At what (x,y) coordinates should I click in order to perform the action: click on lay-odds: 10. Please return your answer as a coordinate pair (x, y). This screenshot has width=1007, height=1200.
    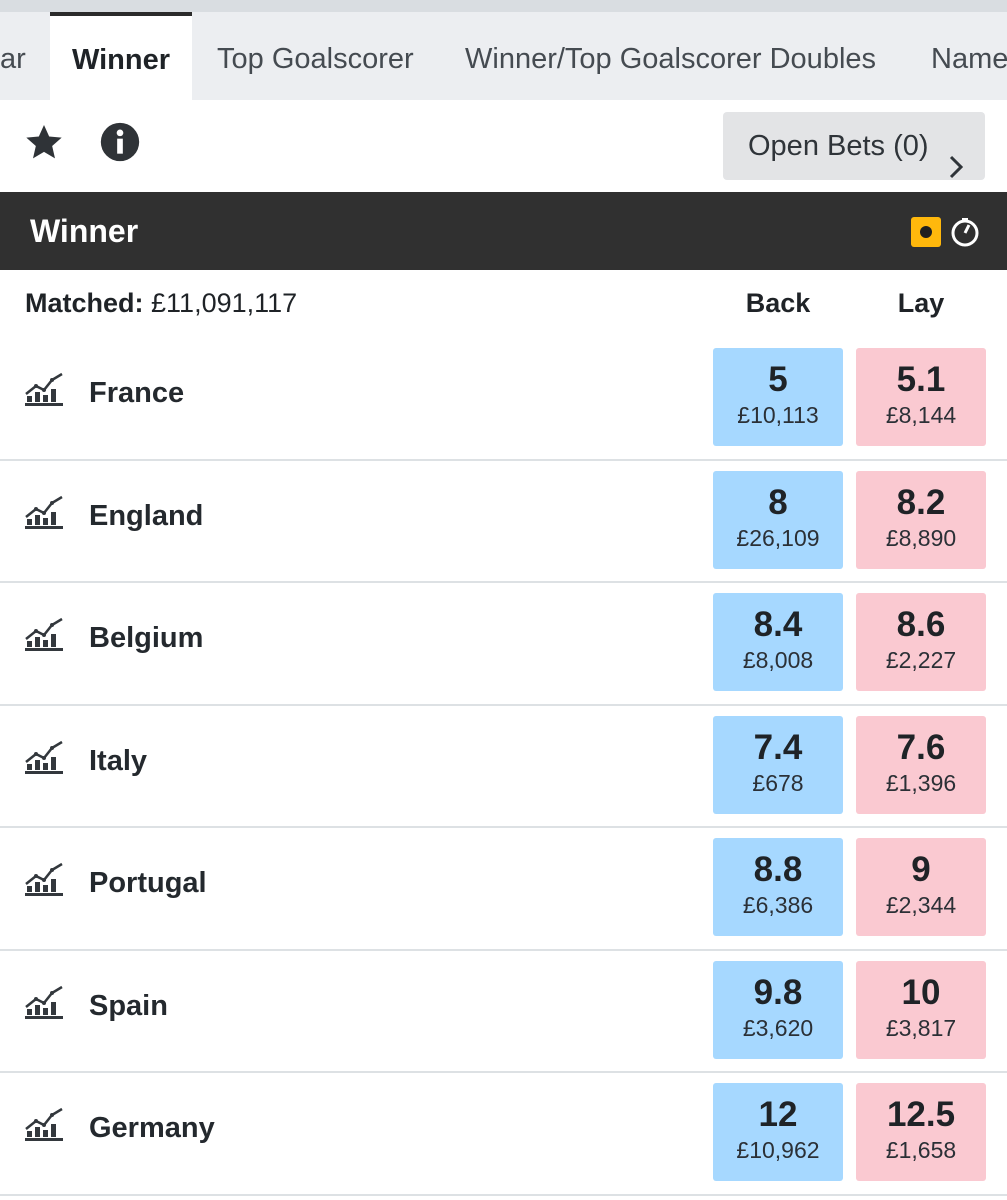
    Looking at the image, I should click on (921, 992).